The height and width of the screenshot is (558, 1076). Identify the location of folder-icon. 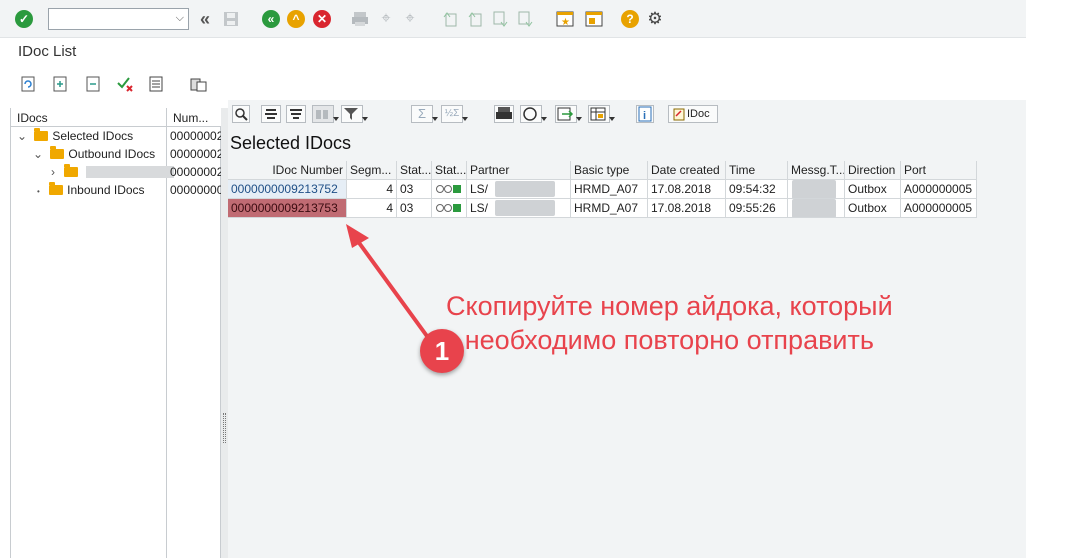
(57, 152).